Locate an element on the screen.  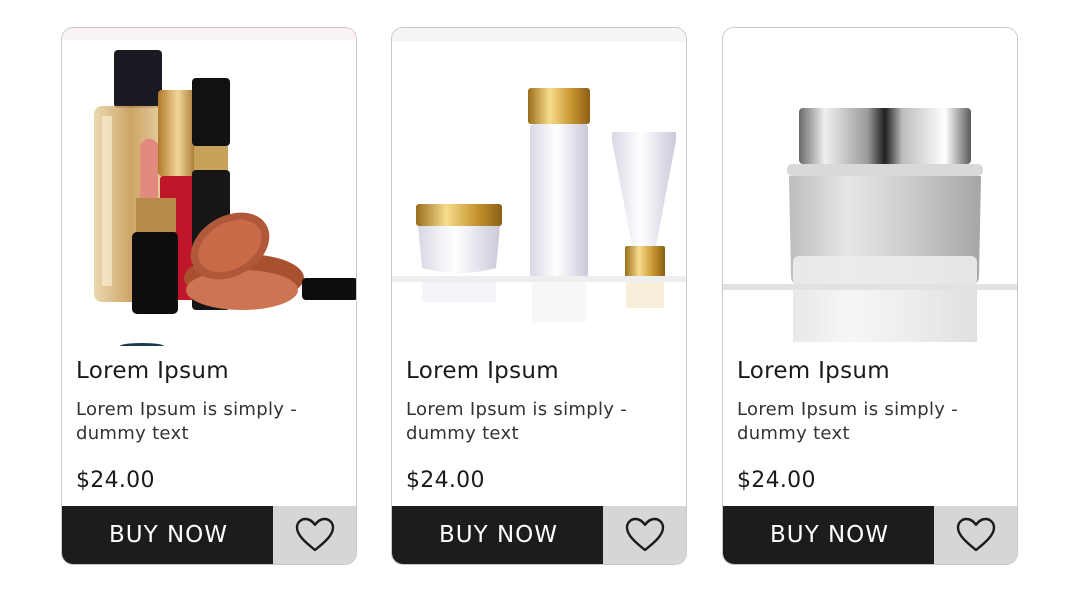
cream-jar-image is located at coordinates (870, 187).